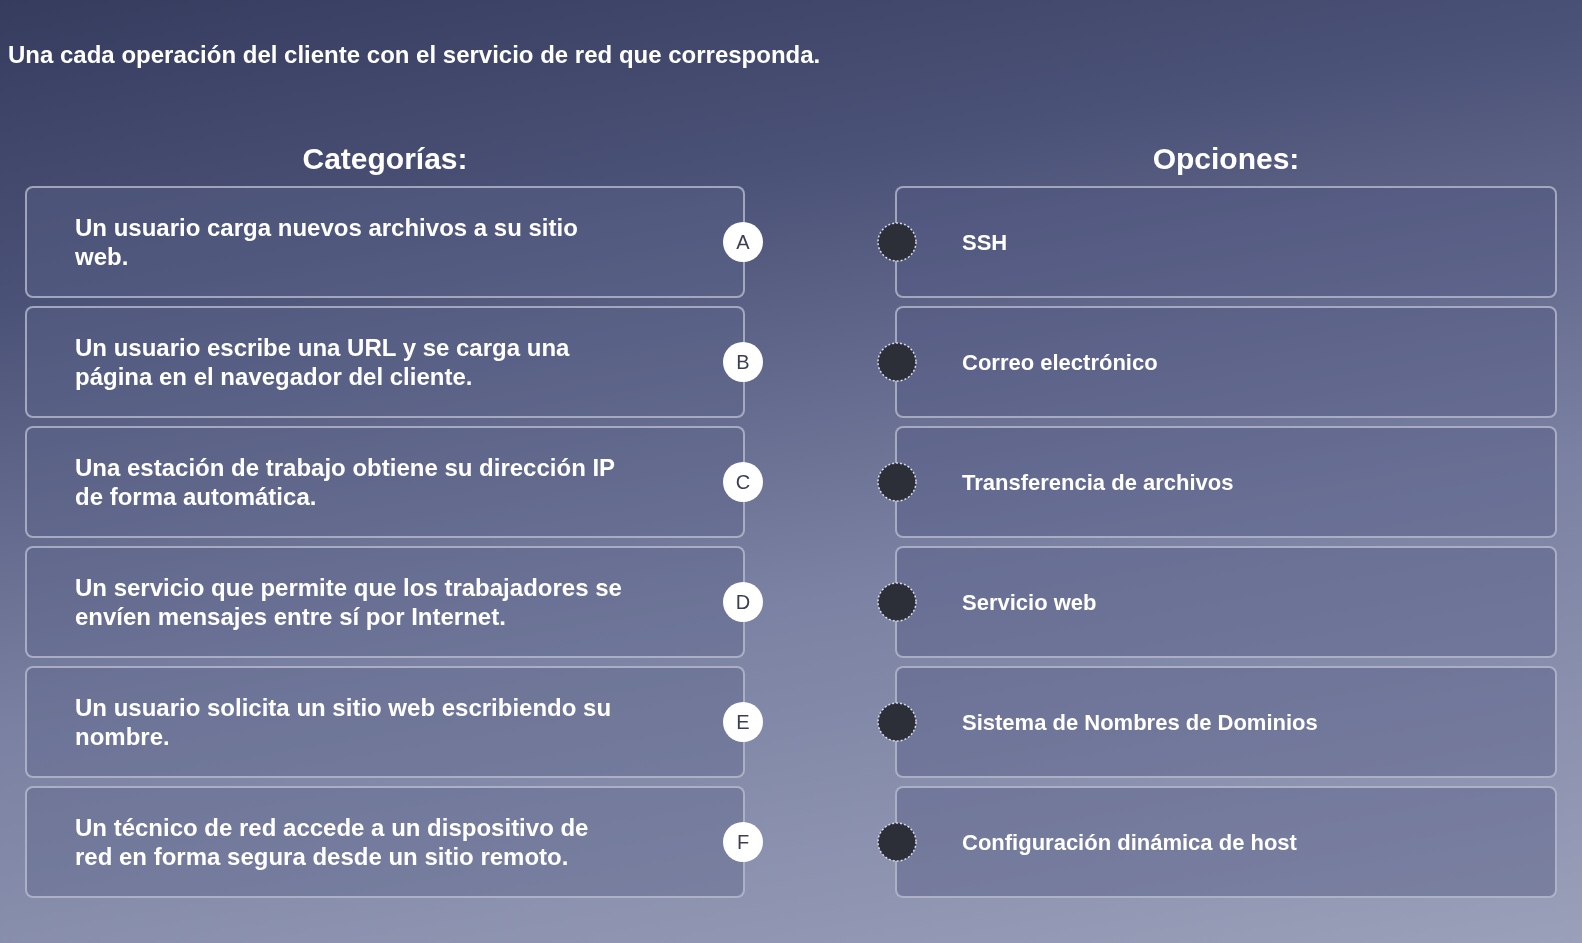 Image resolution: width=1582 pixels, height=943 pixels. I want to click on option-text: Sistema de Nombres de Dominios, so click(1140, 722).